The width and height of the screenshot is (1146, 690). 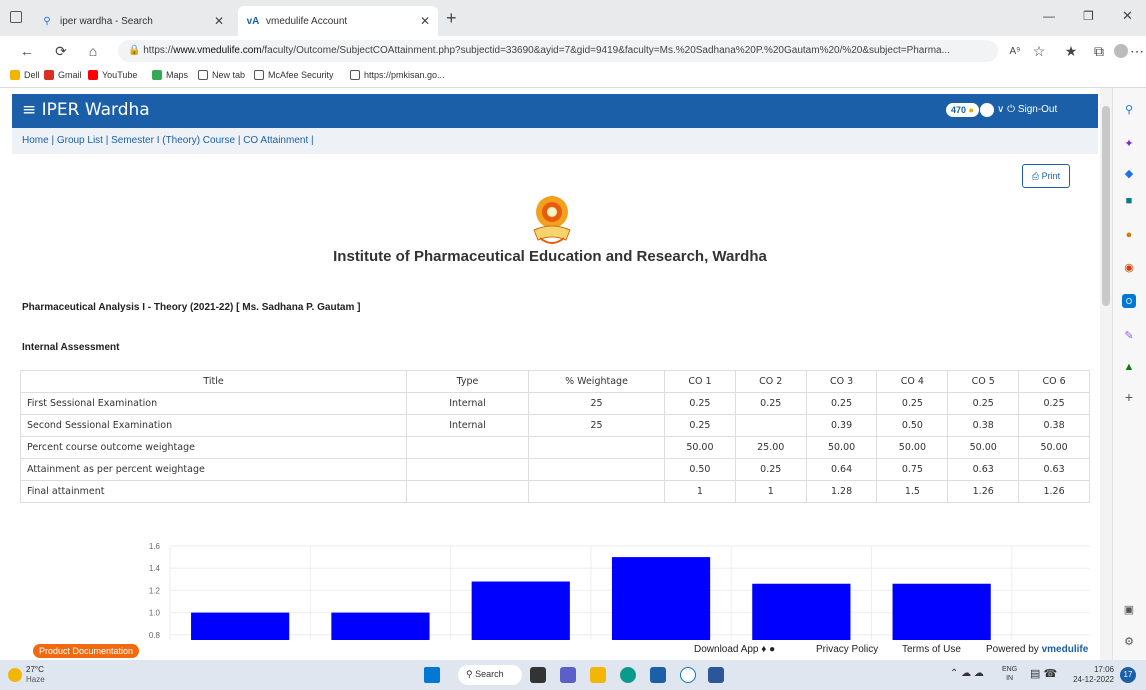 I want to click on add-icon: +, so click(x=1129, y=397).